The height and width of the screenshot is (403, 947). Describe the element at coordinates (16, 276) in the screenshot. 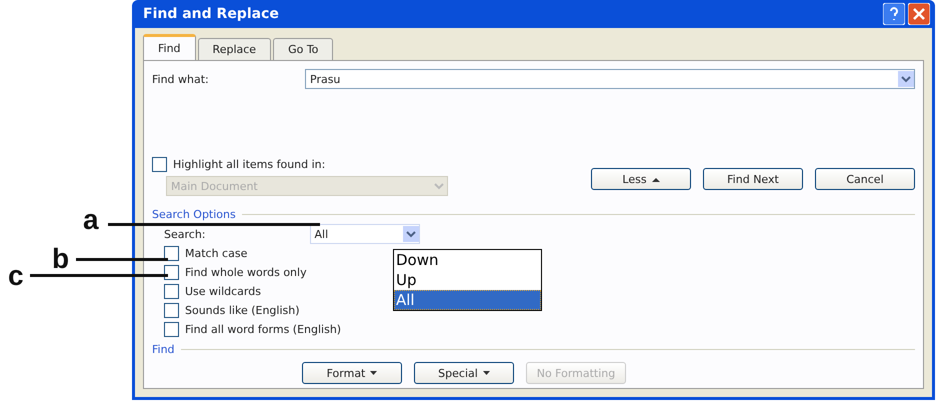

I see `callout-letter: c` at that location.